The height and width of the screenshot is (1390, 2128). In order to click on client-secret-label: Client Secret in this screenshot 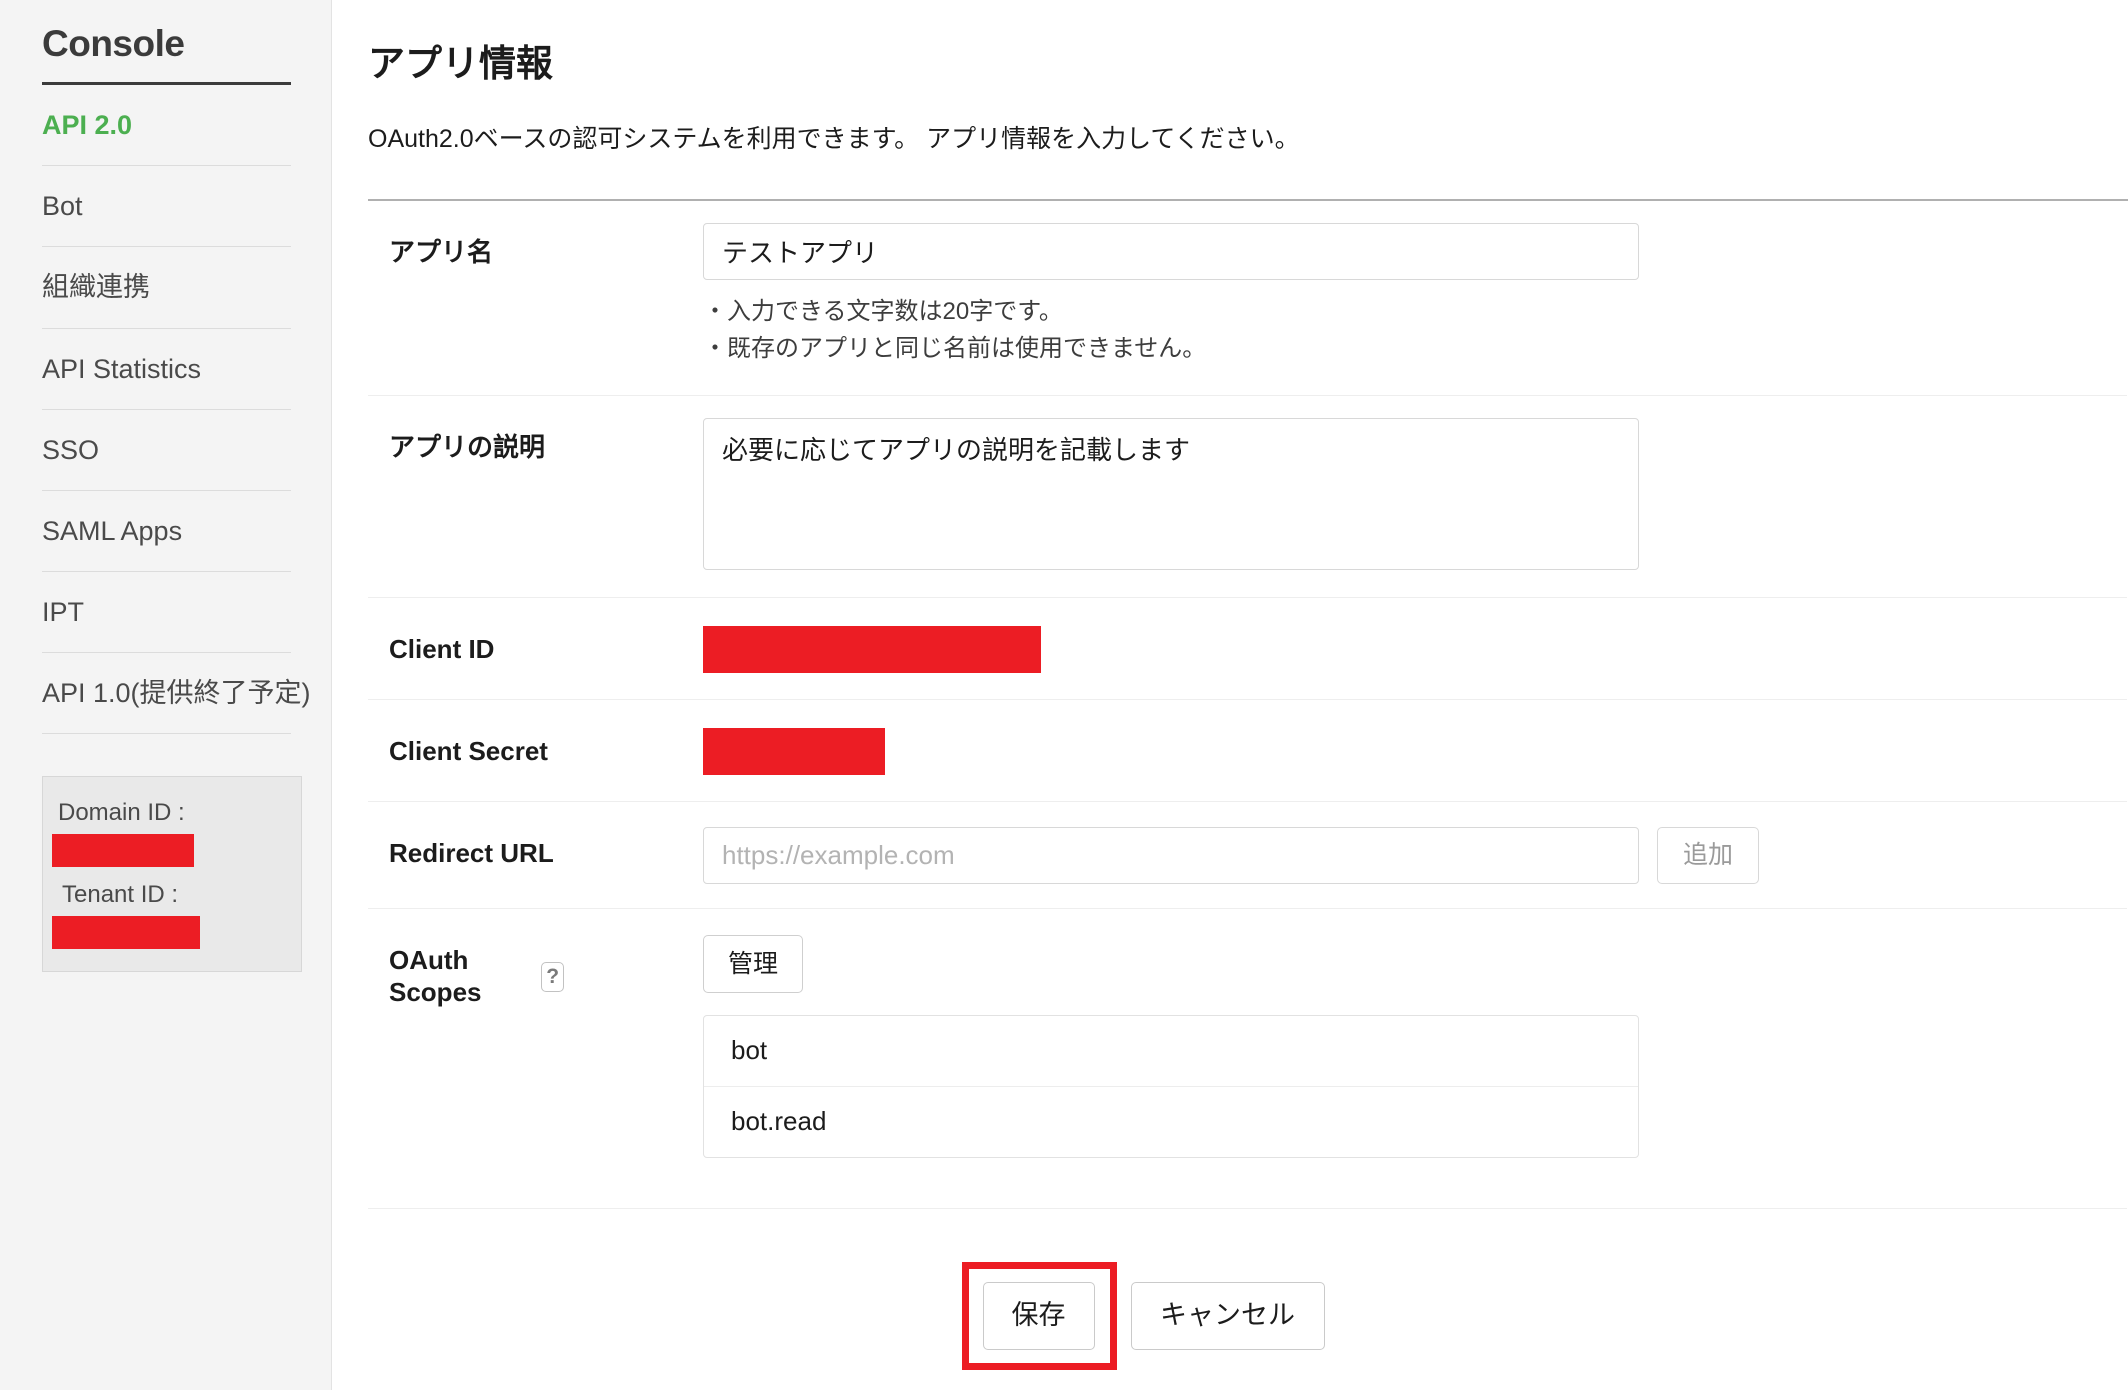, I will do `click(468, 751)`.